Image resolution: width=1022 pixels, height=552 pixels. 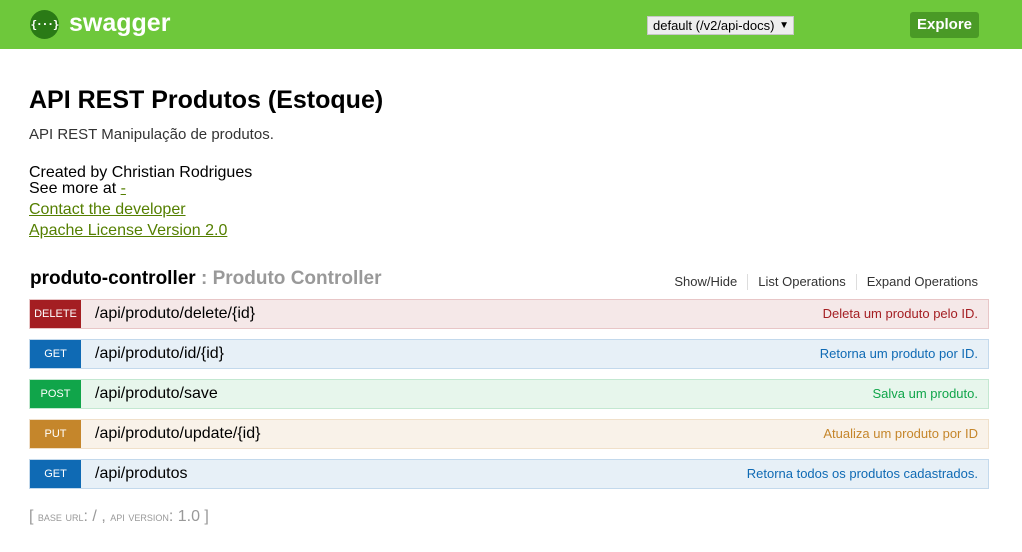 I want to click on show-hide-link: Show/Hide, so click(x=705, y=282).